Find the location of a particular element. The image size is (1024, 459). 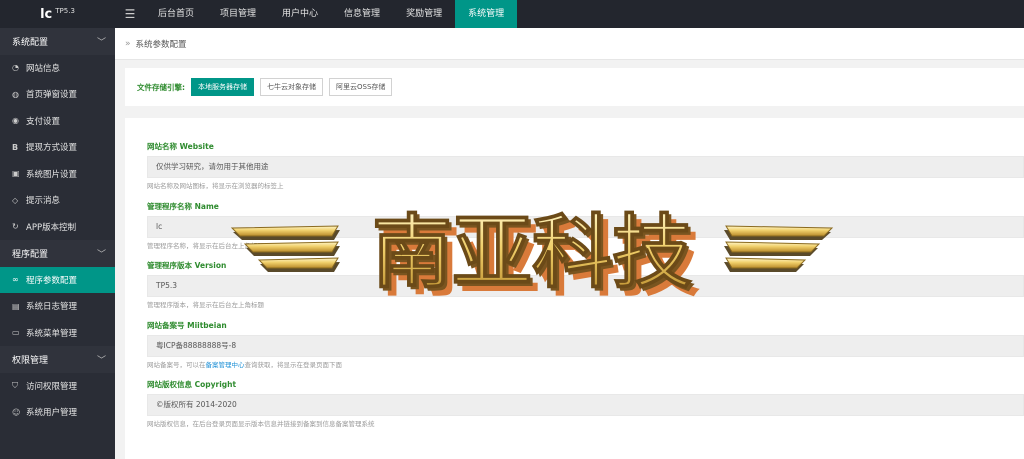

bitcoin-icon: B is located at coordinates (15, 147).